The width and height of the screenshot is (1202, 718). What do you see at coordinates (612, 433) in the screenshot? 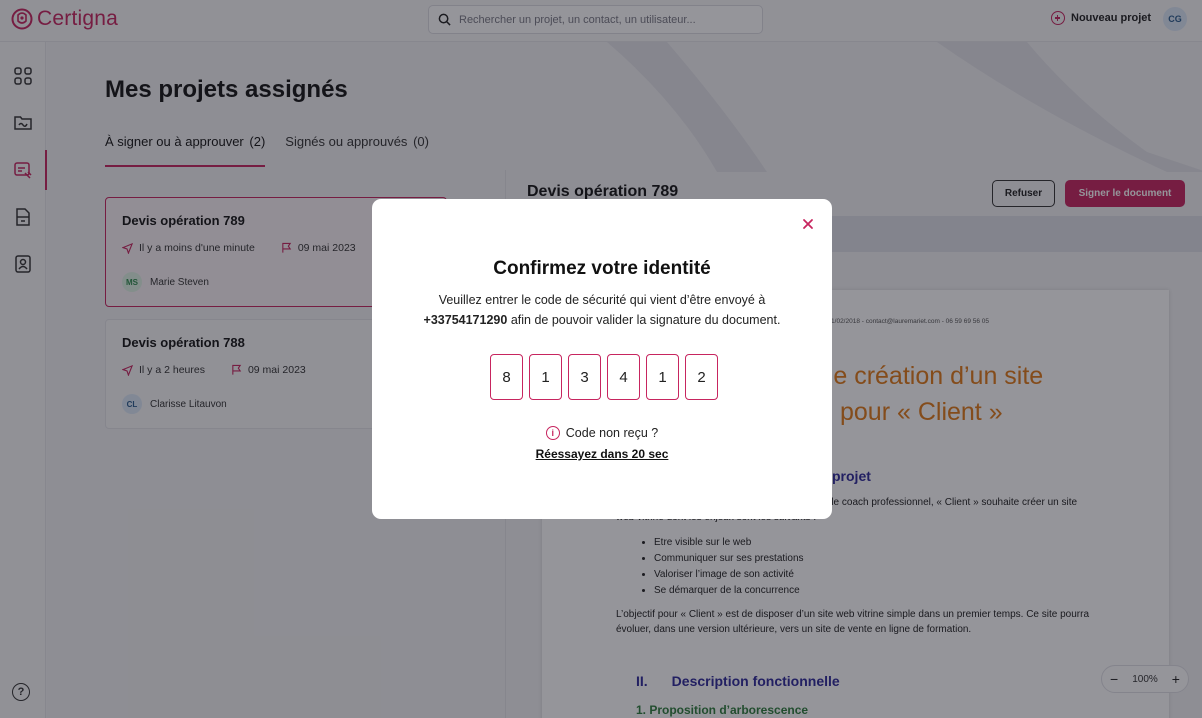
I see `code-not-received-label: Code non reçu ?` at bounding box center [612, 433].